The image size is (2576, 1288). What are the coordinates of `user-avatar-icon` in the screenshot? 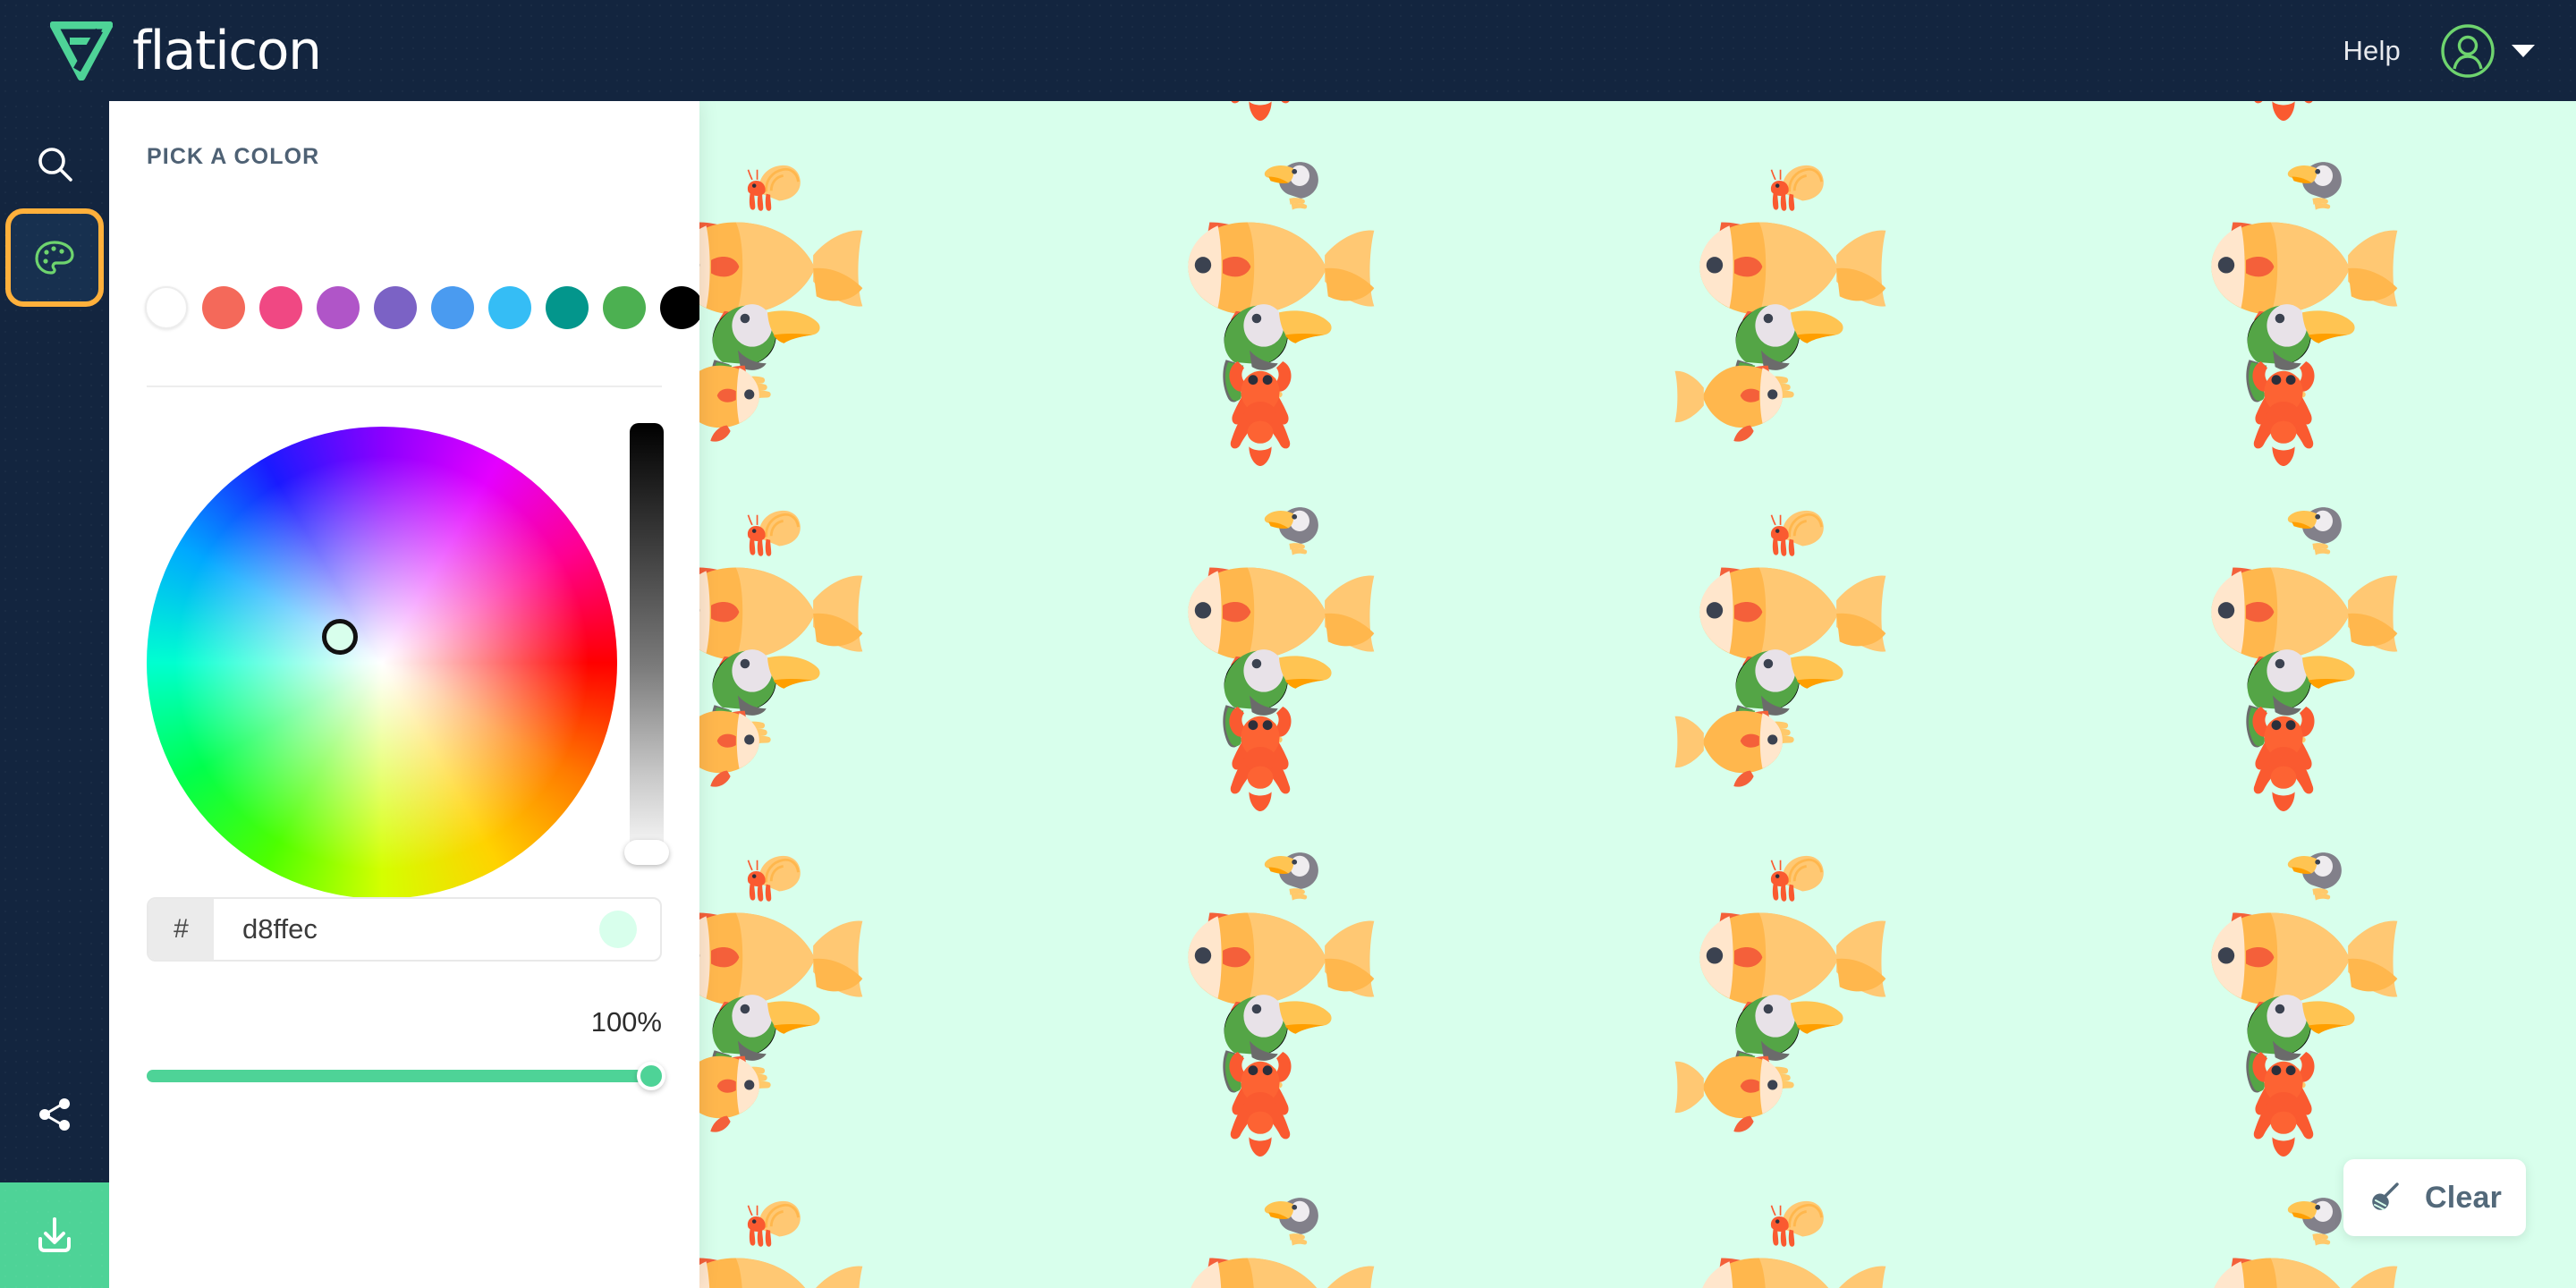 It's located at (2468, 50).